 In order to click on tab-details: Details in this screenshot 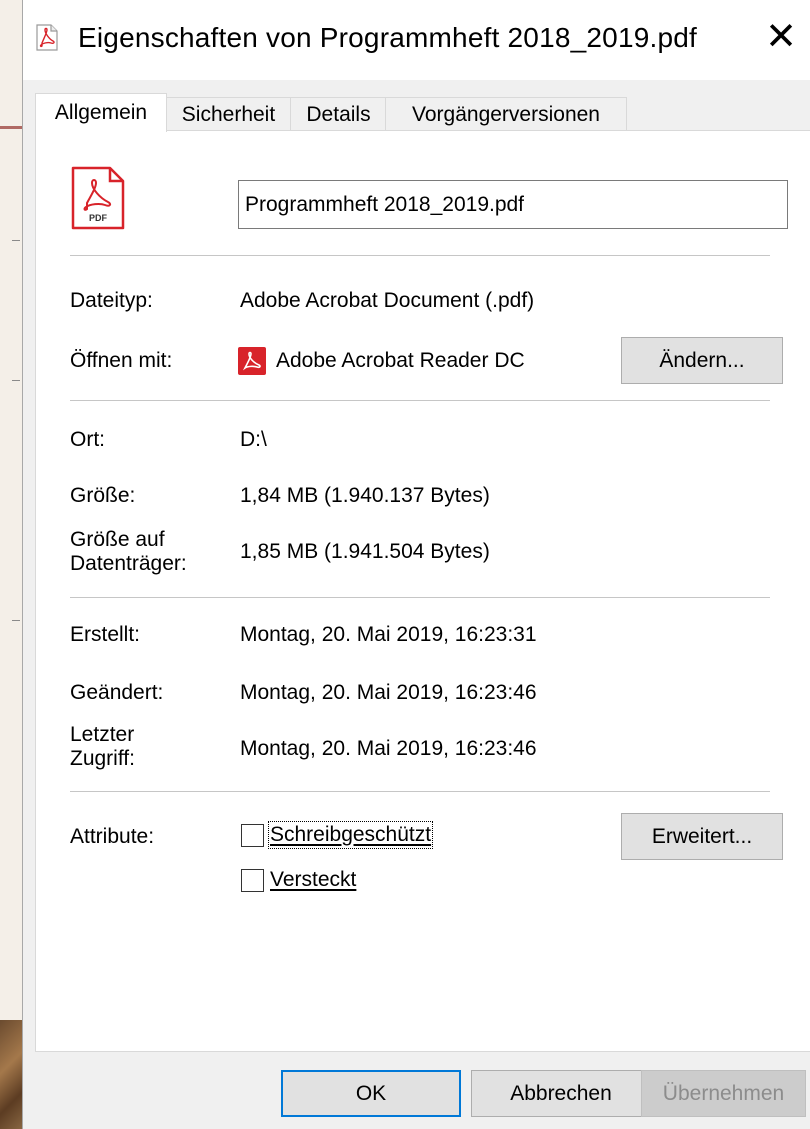, I will do `click(338, 114)`.